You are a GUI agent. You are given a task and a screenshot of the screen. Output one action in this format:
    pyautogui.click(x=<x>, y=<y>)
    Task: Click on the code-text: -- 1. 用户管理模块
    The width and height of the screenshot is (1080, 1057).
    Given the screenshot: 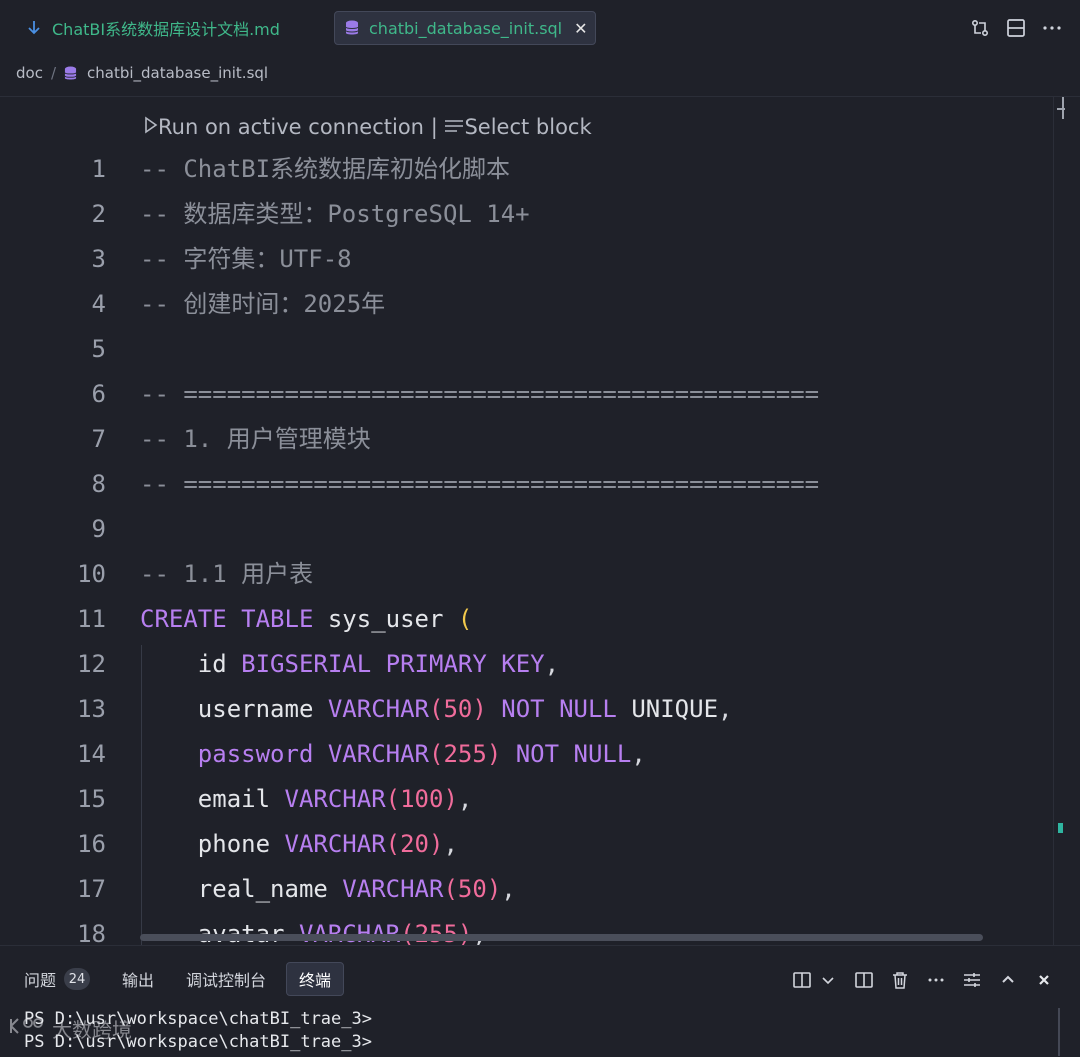 What is the action you would take?
    pyautogui.click(x=255, y=439)
    